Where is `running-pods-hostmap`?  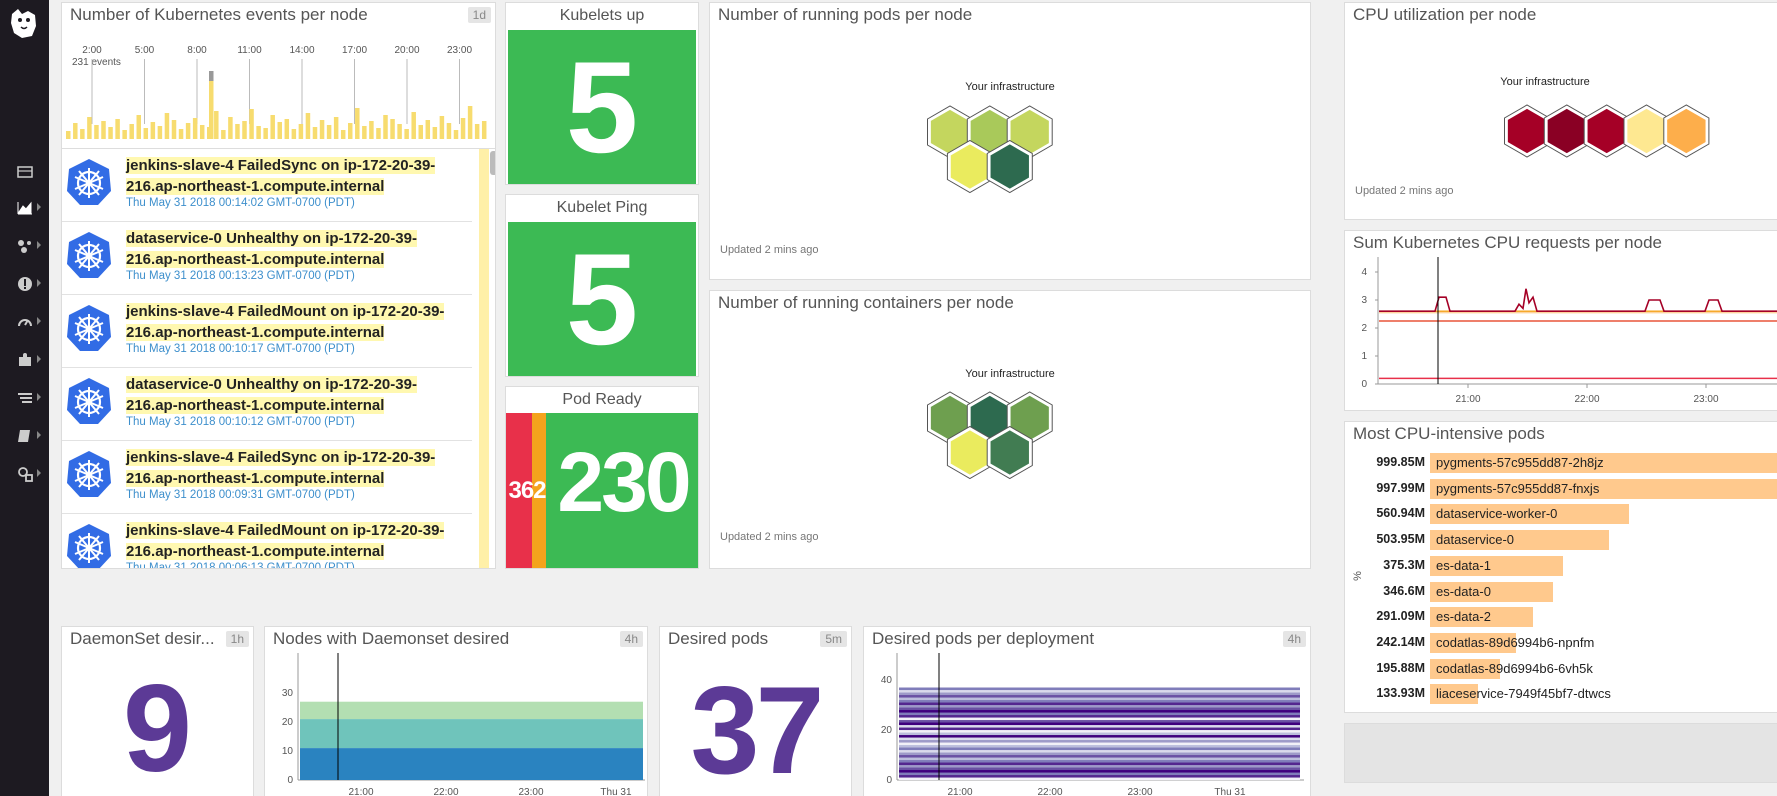
running-pods-hostmap is located at coordinates (1020, 160).